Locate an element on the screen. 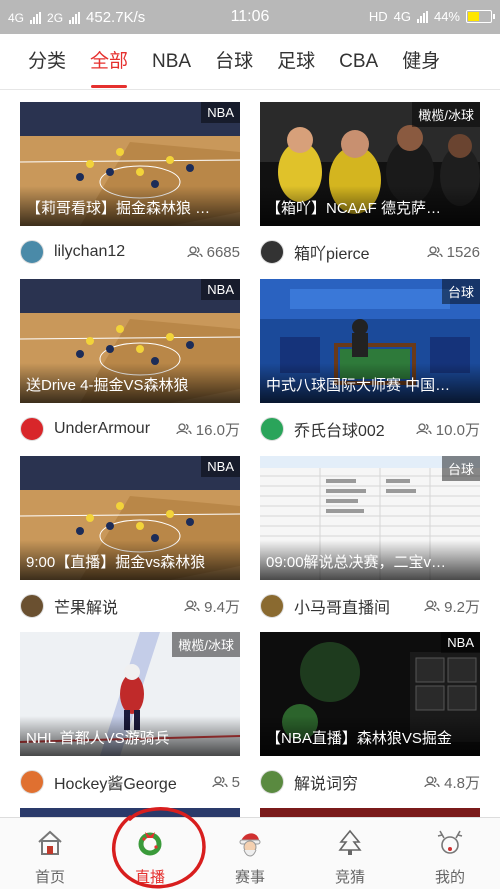 This screenshot has height=889, width=500. live-card: NBA 9:00【直播】掘金vs森林狼 芒果解说 9.4万 is located at coordinates (130, 544).